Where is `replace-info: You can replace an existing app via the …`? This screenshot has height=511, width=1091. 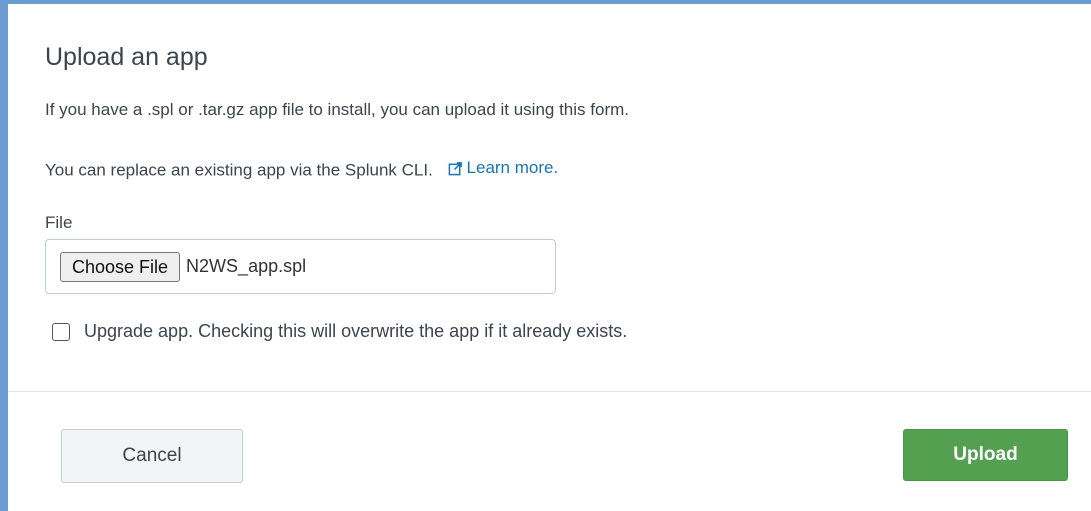 replace-info: You can replace an existing app via the … is located at coordinates (301, 169).